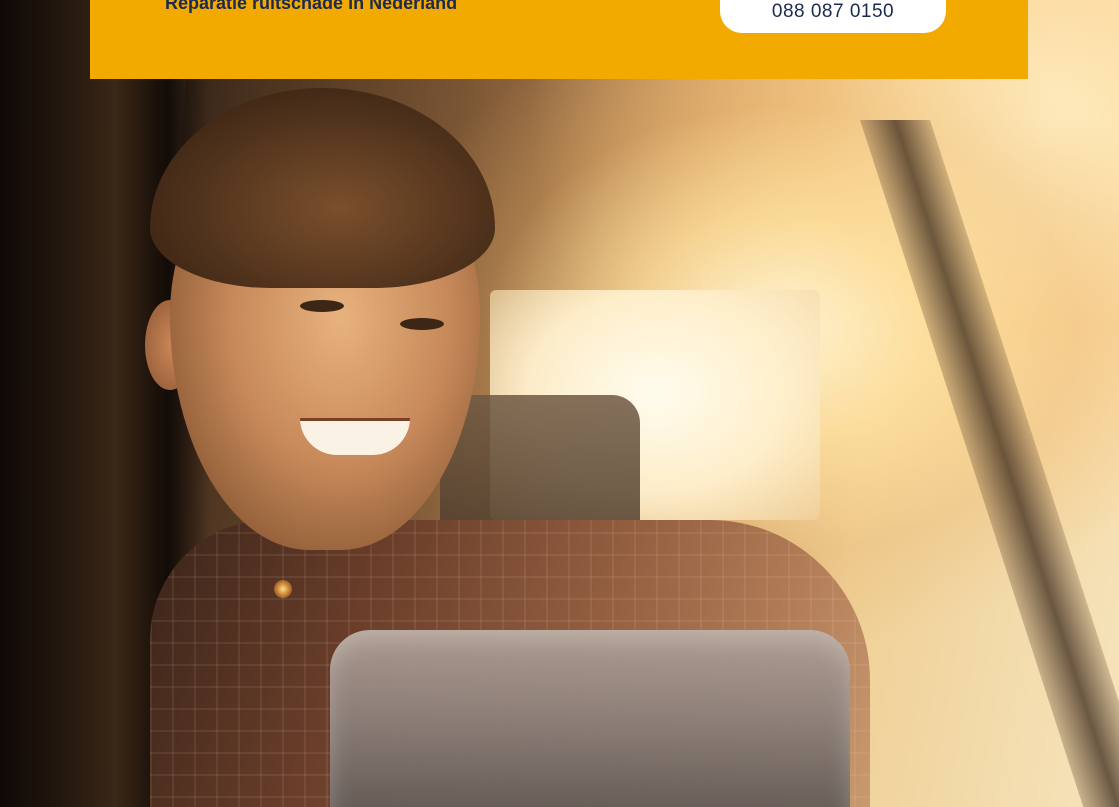 The width and height of the screenshot is (1119, 807). What do you see at coordinates (283, 589) in the screenshot?
I see `lens-flare` at bounding box center [283, 589].